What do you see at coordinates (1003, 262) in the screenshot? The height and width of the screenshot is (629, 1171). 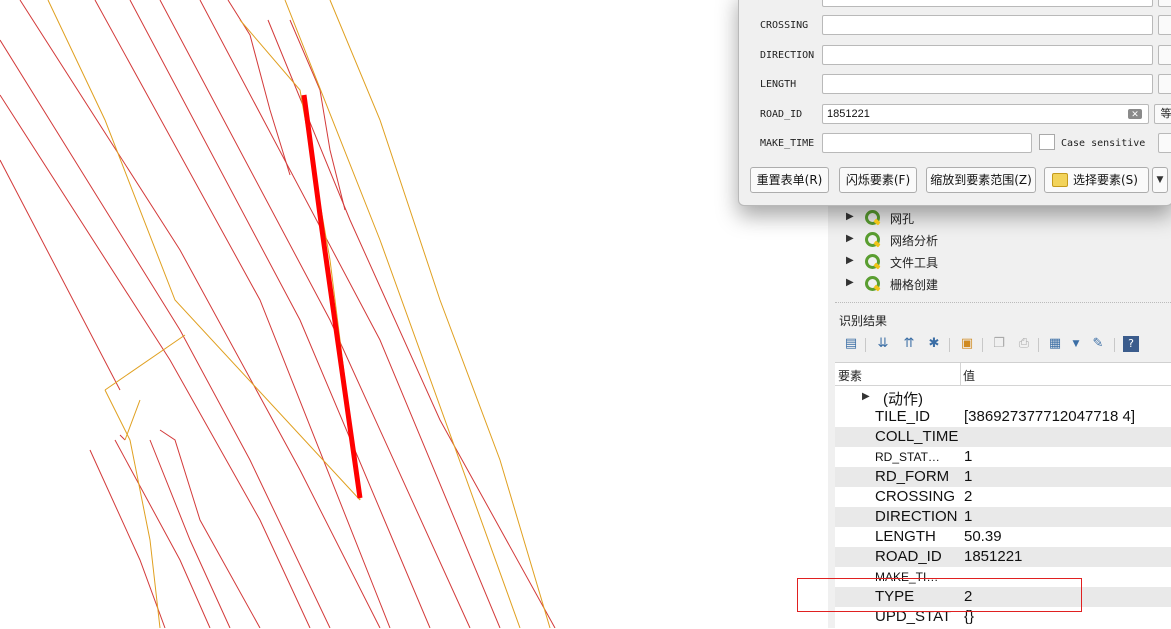 I see `tree-item-file-tools: ▶ 文件工具` at bounding box center [1003, 262].